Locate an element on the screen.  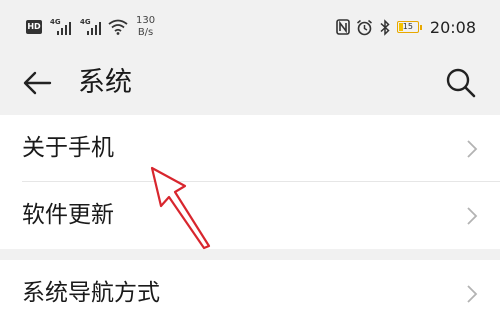
network-speed-value: 130 is located at coordinates (146, 20).